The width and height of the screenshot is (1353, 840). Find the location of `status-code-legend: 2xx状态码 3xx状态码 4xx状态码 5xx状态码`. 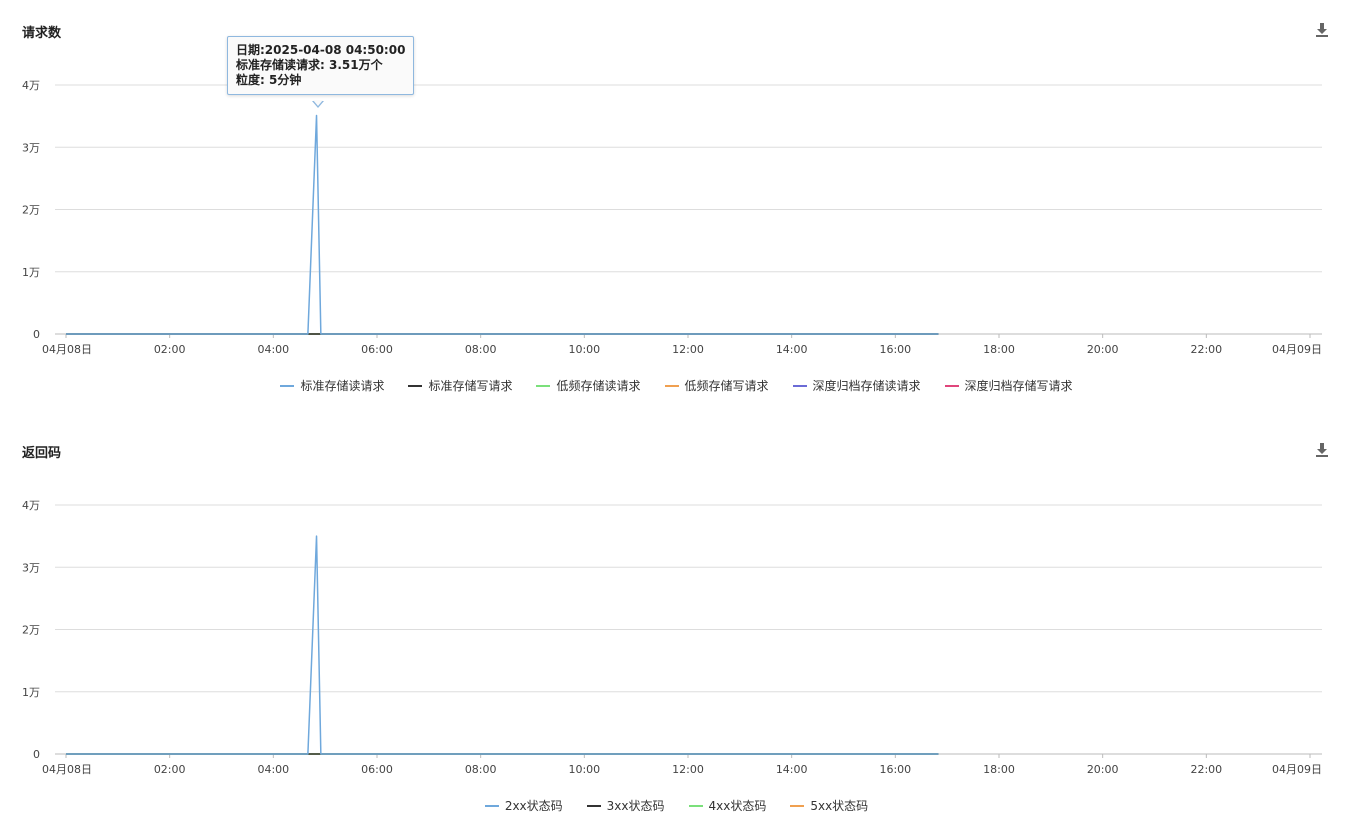

status-code-legend: 2xx状态码 3xx状态码 4xx状态码 5xx状态码 is located at coordinates (676, 805).